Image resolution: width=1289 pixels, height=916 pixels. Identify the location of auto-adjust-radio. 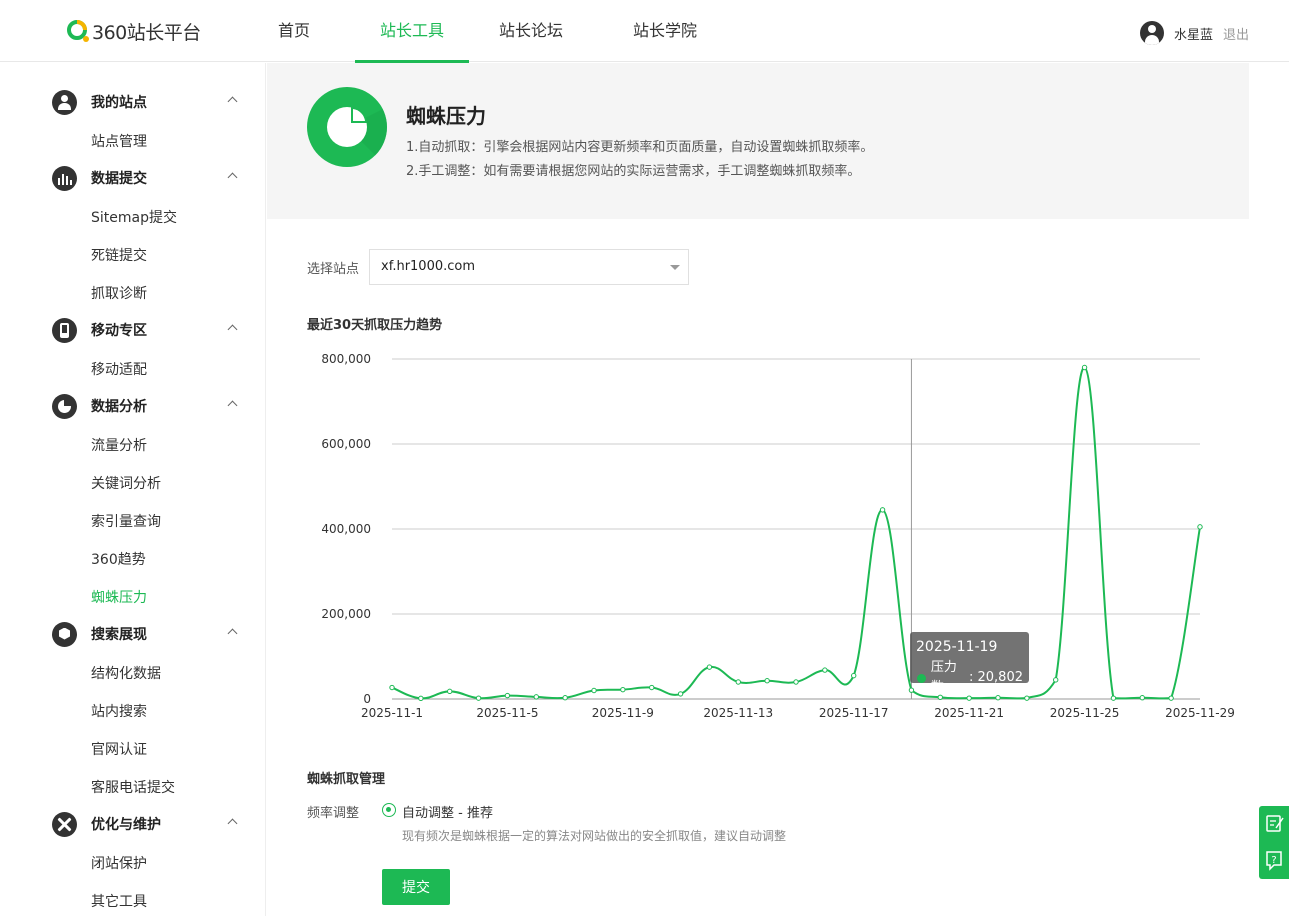
(389, 810).